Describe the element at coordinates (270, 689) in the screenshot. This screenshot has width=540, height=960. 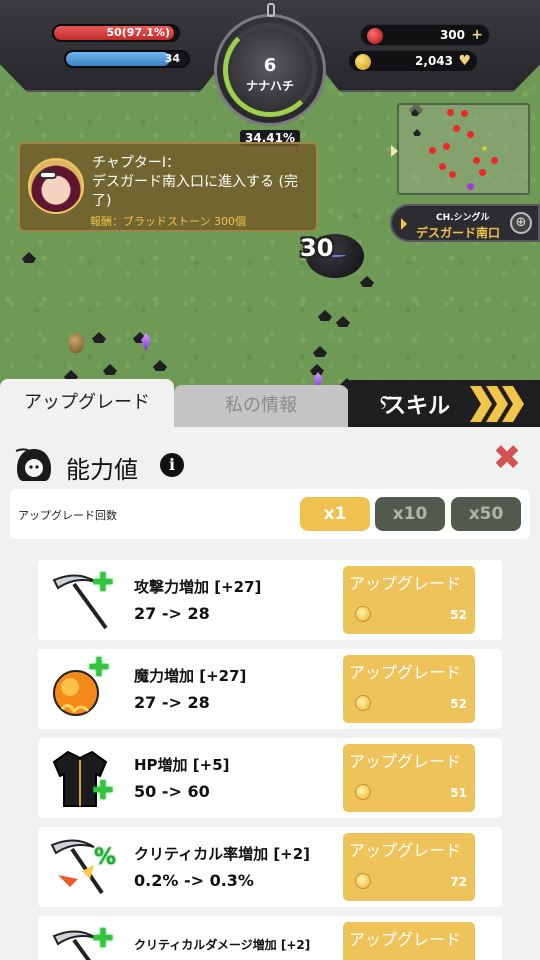
I see `upgrade-row-magic: ✚ 魔力増加 [+27] 27 -> 28 アップグレード 52` at that location.